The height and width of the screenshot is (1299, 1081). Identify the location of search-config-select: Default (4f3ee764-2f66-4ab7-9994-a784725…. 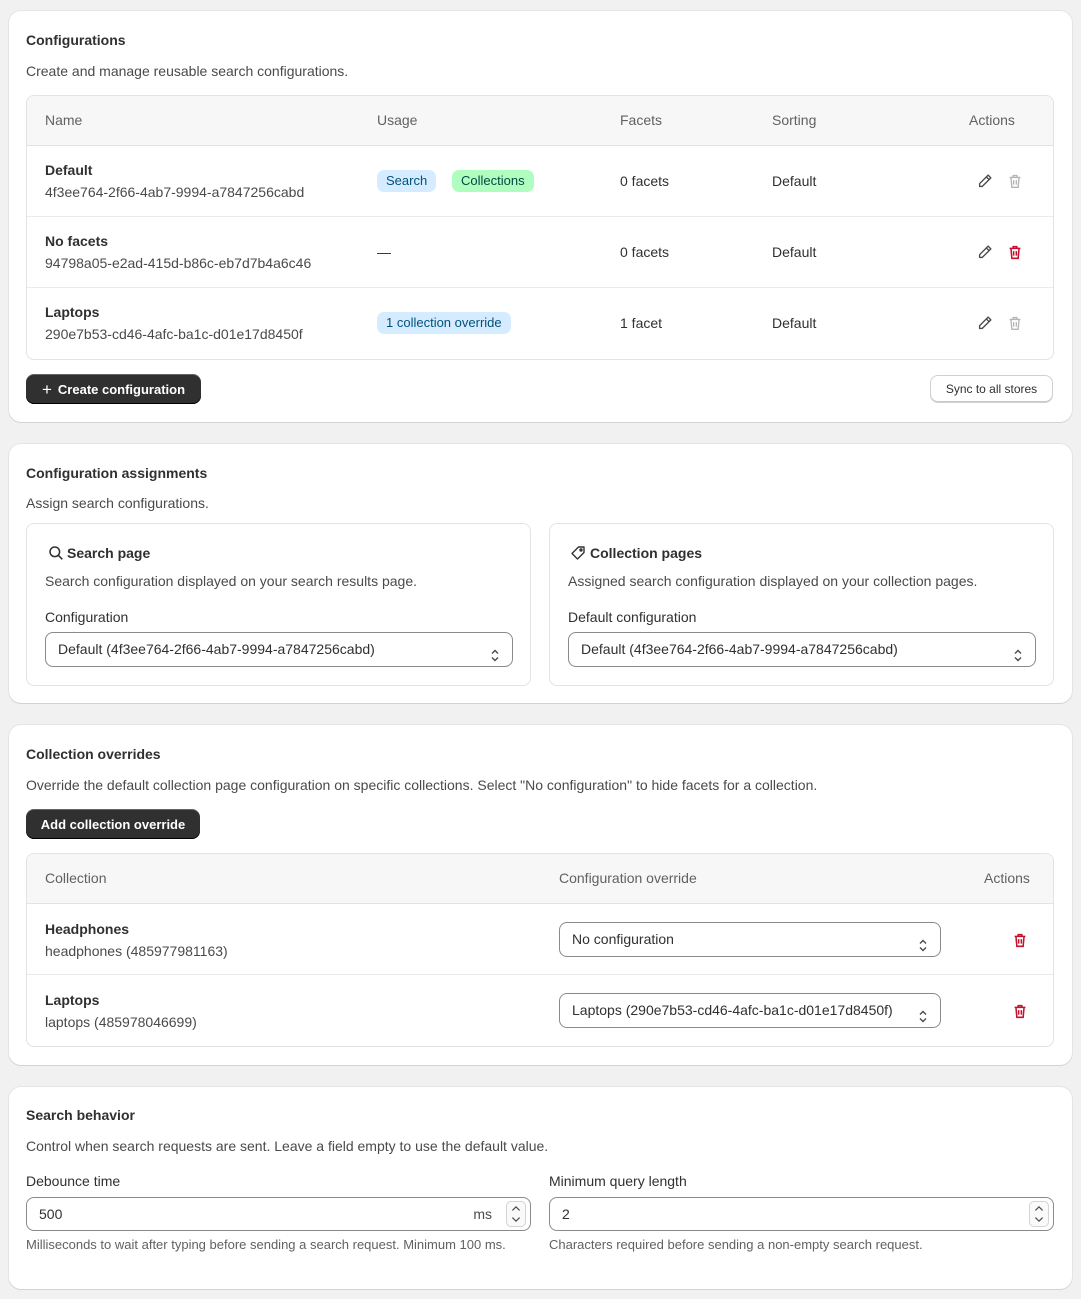
(279, 649).